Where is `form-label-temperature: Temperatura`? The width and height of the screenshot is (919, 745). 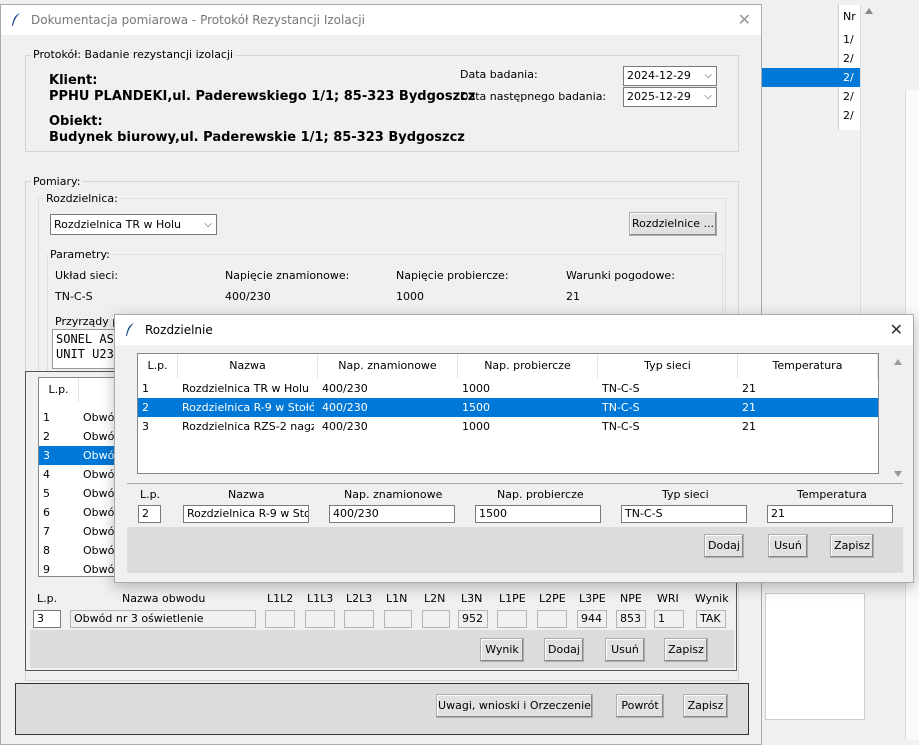
form-label-temperature: Temperatura is located at coordinates (832, 494).